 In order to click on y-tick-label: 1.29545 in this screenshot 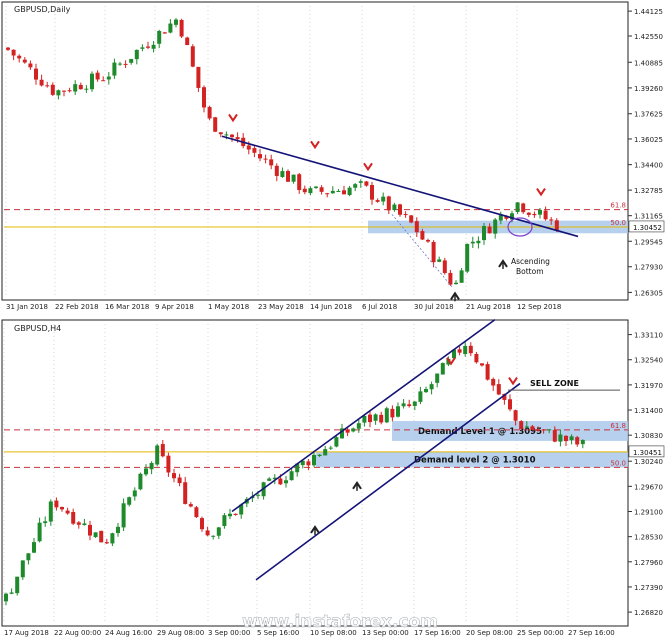, I will do `click(648, 242)`.